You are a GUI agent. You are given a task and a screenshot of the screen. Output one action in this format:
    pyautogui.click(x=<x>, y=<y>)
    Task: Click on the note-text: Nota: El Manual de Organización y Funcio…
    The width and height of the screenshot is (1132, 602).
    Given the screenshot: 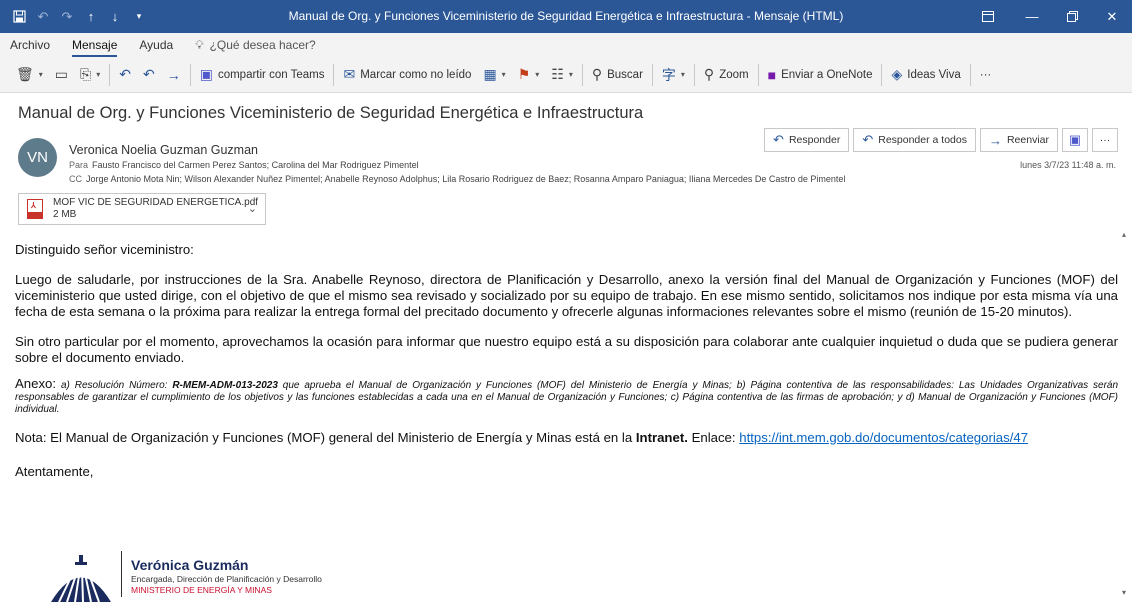 What is the action you would take?
    pyautogui.click(x=324, y=437)
    